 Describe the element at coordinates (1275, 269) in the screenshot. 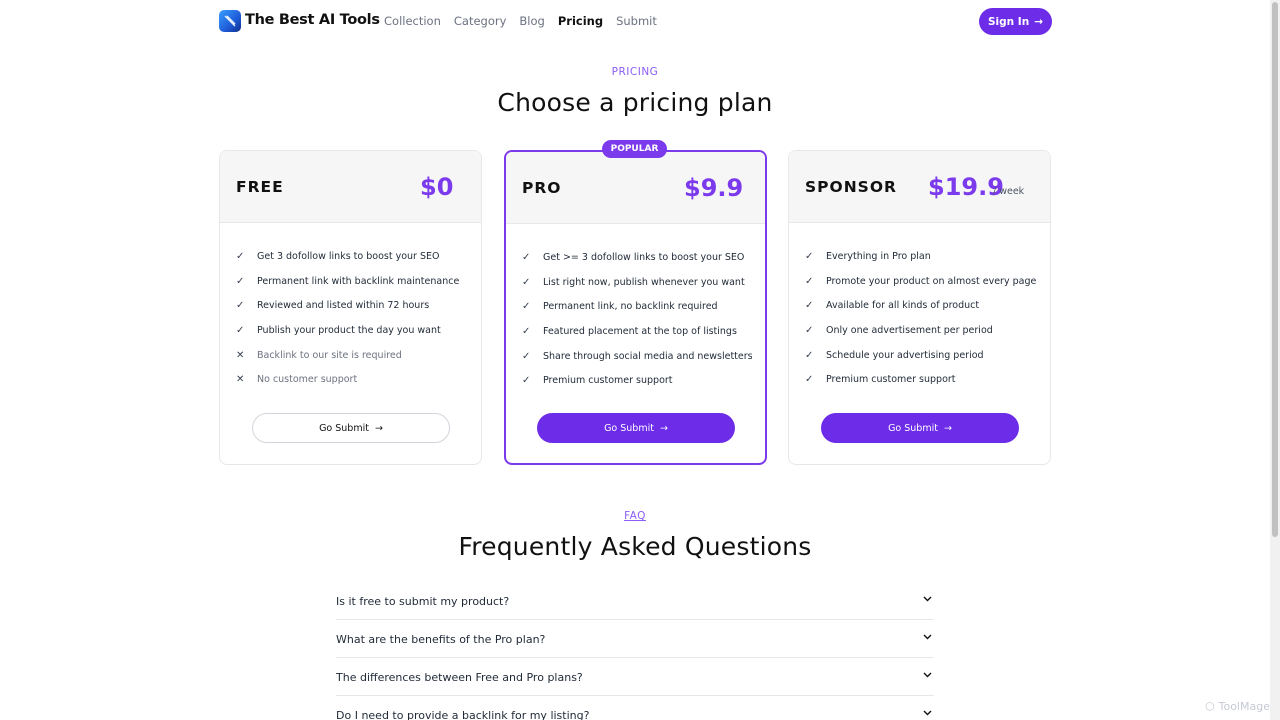

I see `scrollbar-thumb` at that location.